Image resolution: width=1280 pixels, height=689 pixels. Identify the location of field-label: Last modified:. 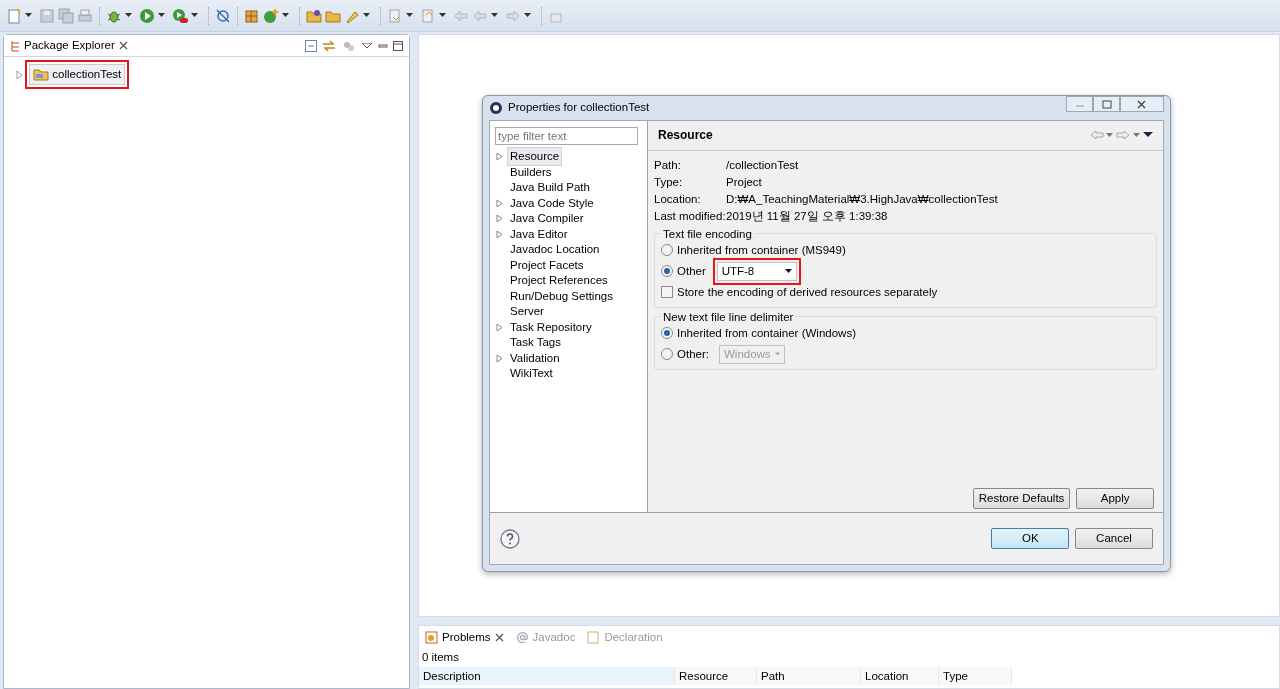
(690, 216).